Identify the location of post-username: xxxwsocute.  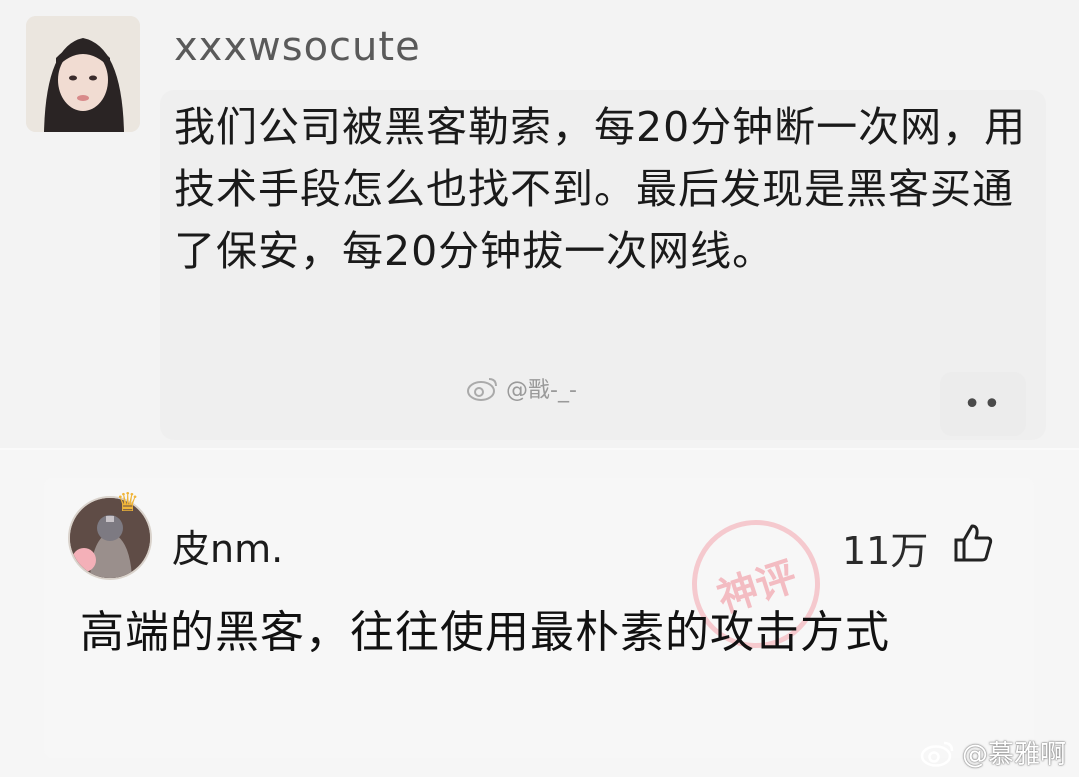
(297, 47).